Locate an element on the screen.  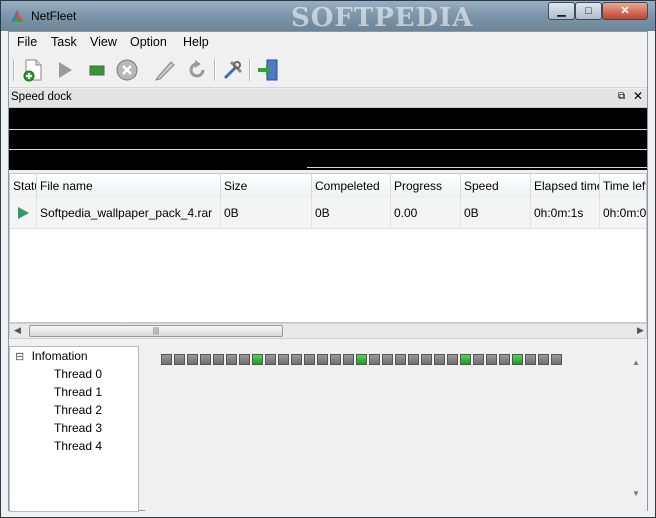
exit-icon is located at coordinates (268, 70).